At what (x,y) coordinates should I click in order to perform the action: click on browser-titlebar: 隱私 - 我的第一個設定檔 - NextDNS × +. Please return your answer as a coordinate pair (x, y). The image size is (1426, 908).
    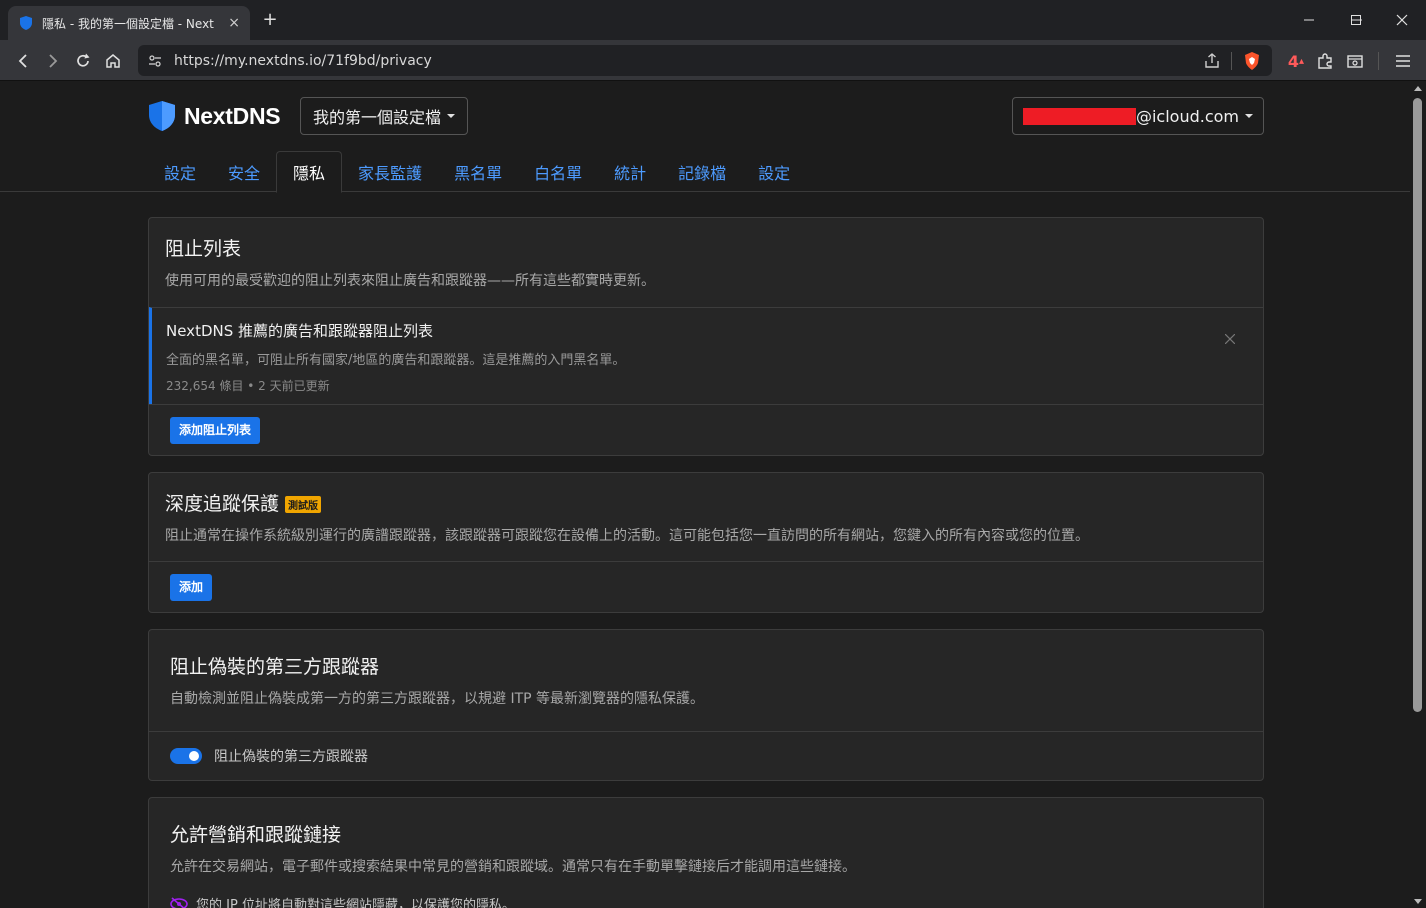
    Looking at the image, I should click on (713, 20).